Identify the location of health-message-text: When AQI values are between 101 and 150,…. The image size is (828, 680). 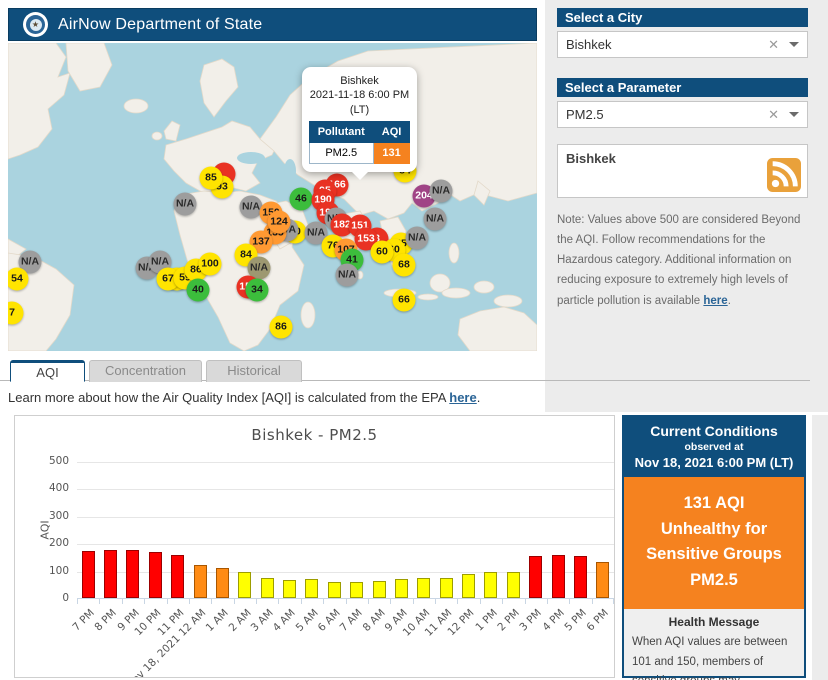
(710, 658).